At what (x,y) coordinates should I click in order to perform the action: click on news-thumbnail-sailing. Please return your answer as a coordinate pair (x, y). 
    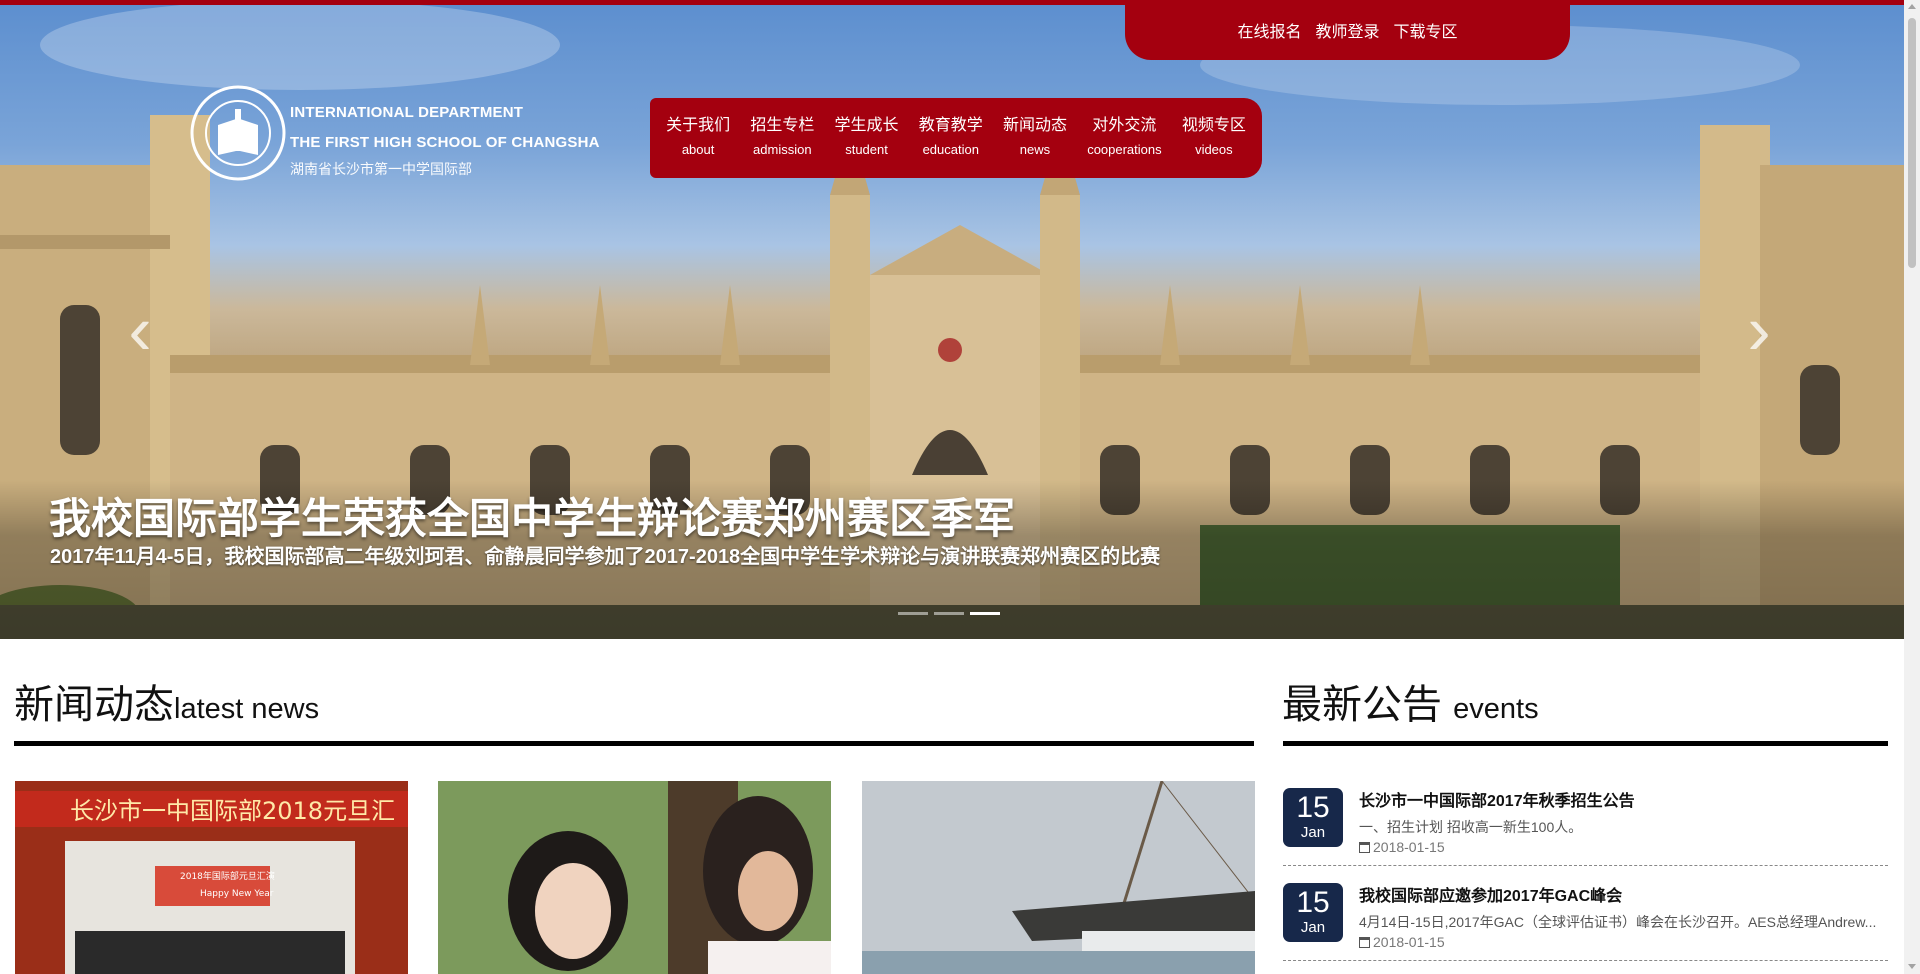
    Looking at the image, I should click on (1058, 877).